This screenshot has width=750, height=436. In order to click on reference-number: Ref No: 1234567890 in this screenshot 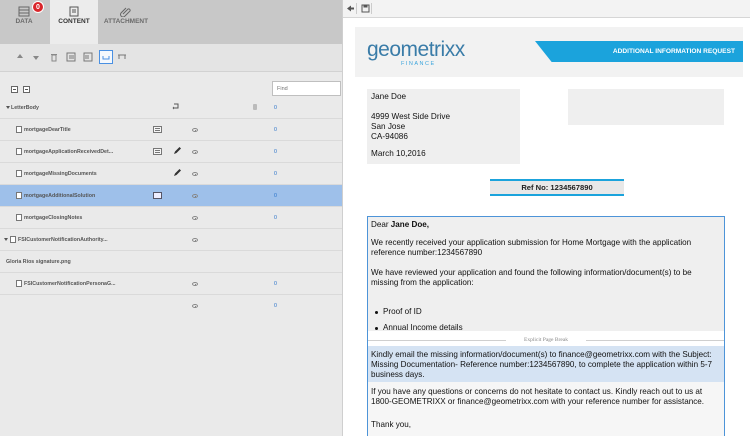, I will do `click(557, 187)`.